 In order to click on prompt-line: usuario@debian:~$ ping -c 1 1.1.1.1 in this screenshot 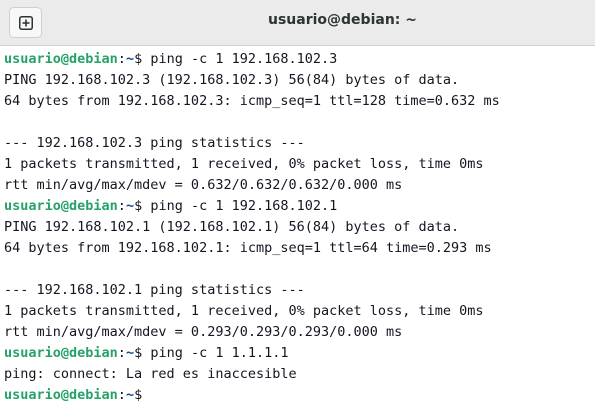, I will do `click(299, 353)`.